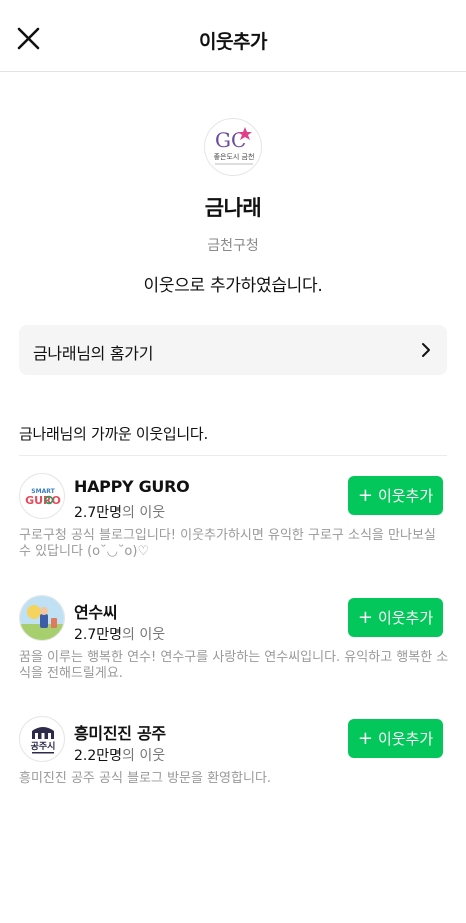 The image size is (466, 923). What do you see at coordinates (113, 434) in the screenshot?
I see `section-title: 금나래님의 가까운 이웃입니다.` at bounding box center [113, 434].